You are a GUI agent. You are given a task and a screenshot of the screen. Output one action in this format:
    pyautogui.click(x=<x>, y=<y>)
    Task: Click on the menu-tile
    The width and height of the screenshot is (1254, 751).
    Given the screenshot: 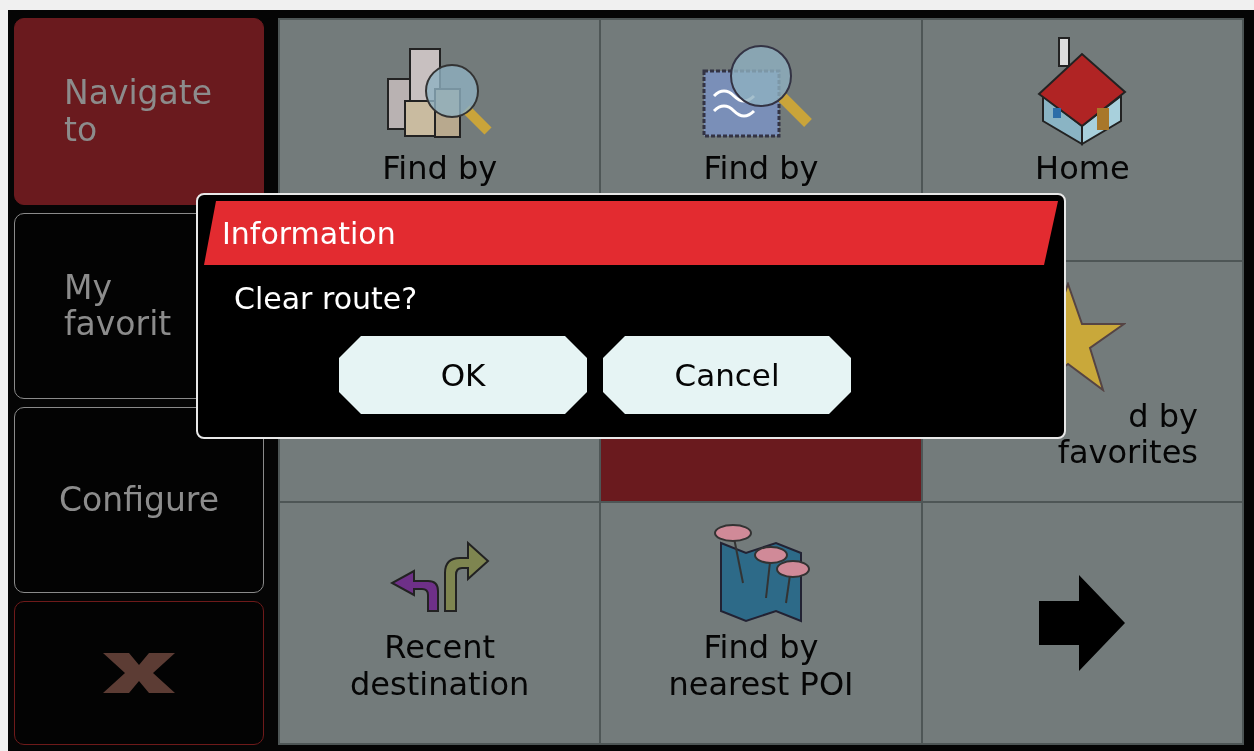 What is the action you would take?
    pyautogui.click(x=1082, y=623)
    